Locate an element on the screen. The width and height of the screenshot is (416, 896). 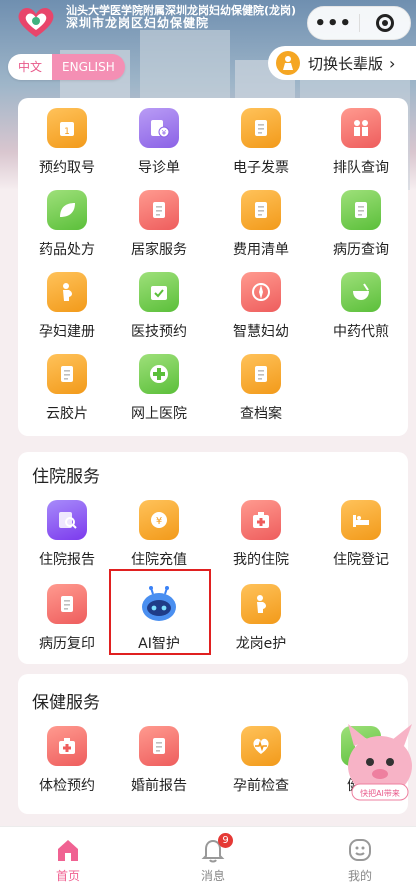
copy-icon is located at coordinates (67, 604).